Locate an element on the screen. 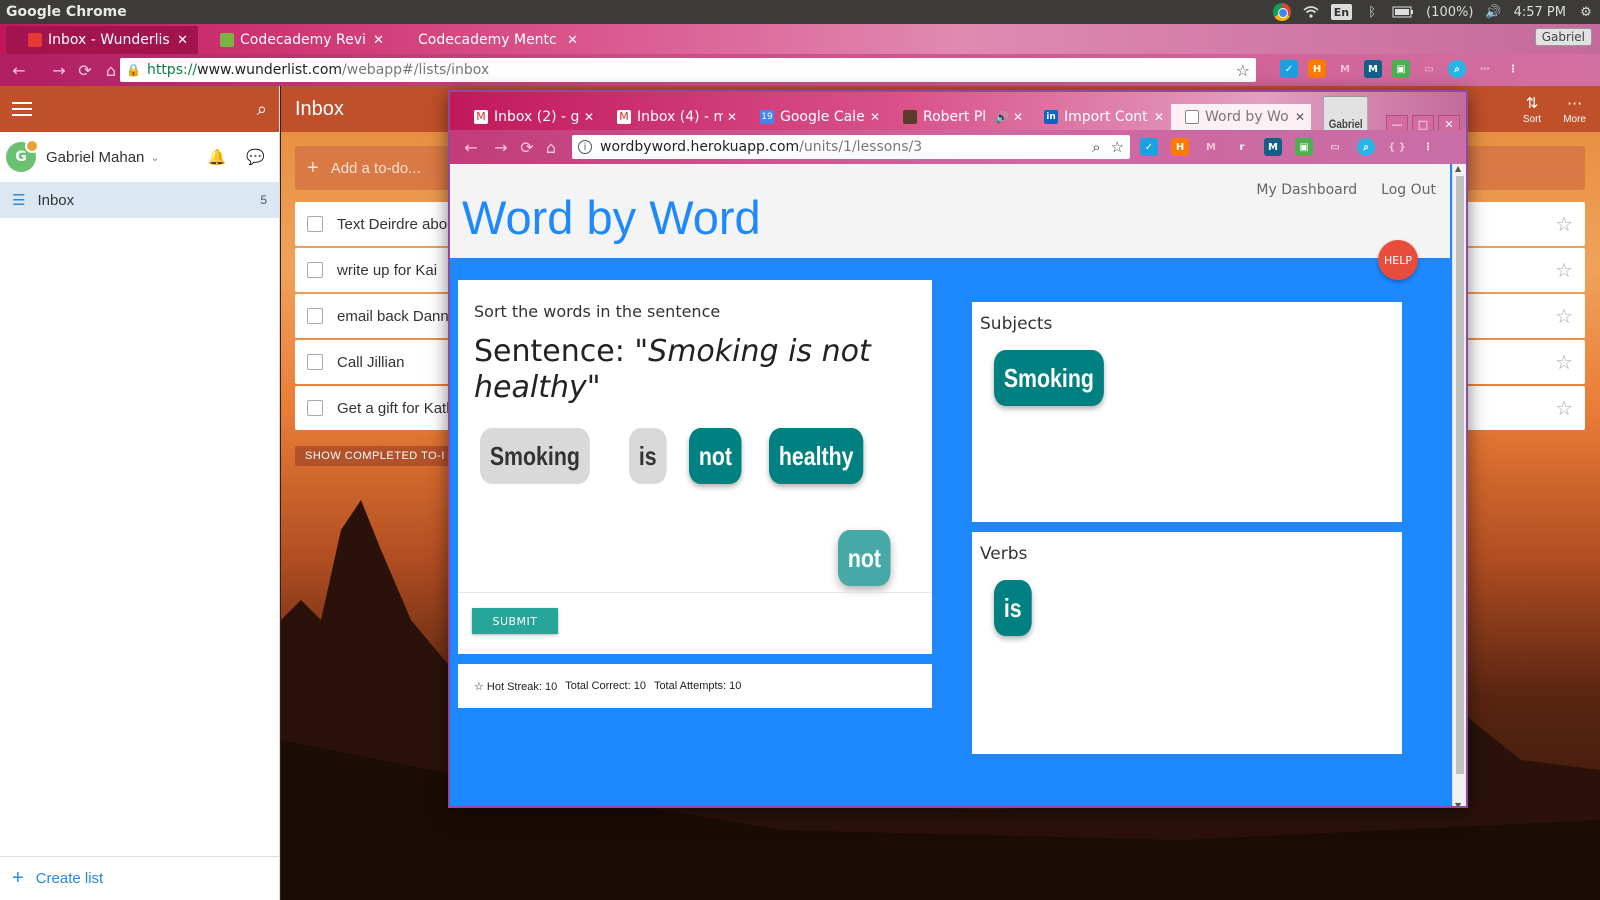  more-button: ⋯ More is located at coordinates (1574, 109).